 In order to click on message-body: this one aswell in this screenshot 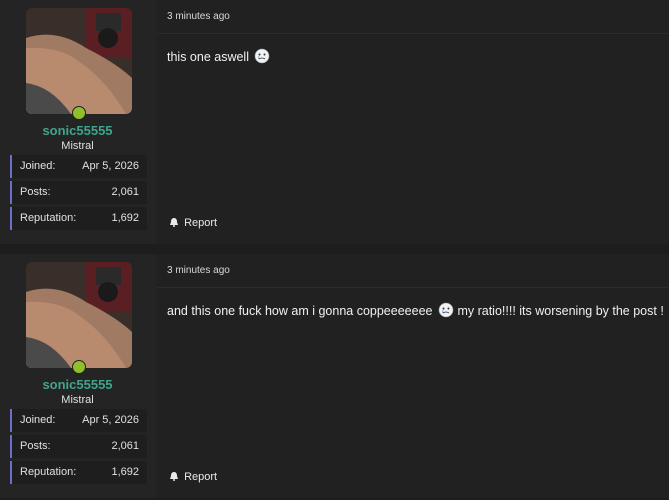, I will do `click(218, 56)`.